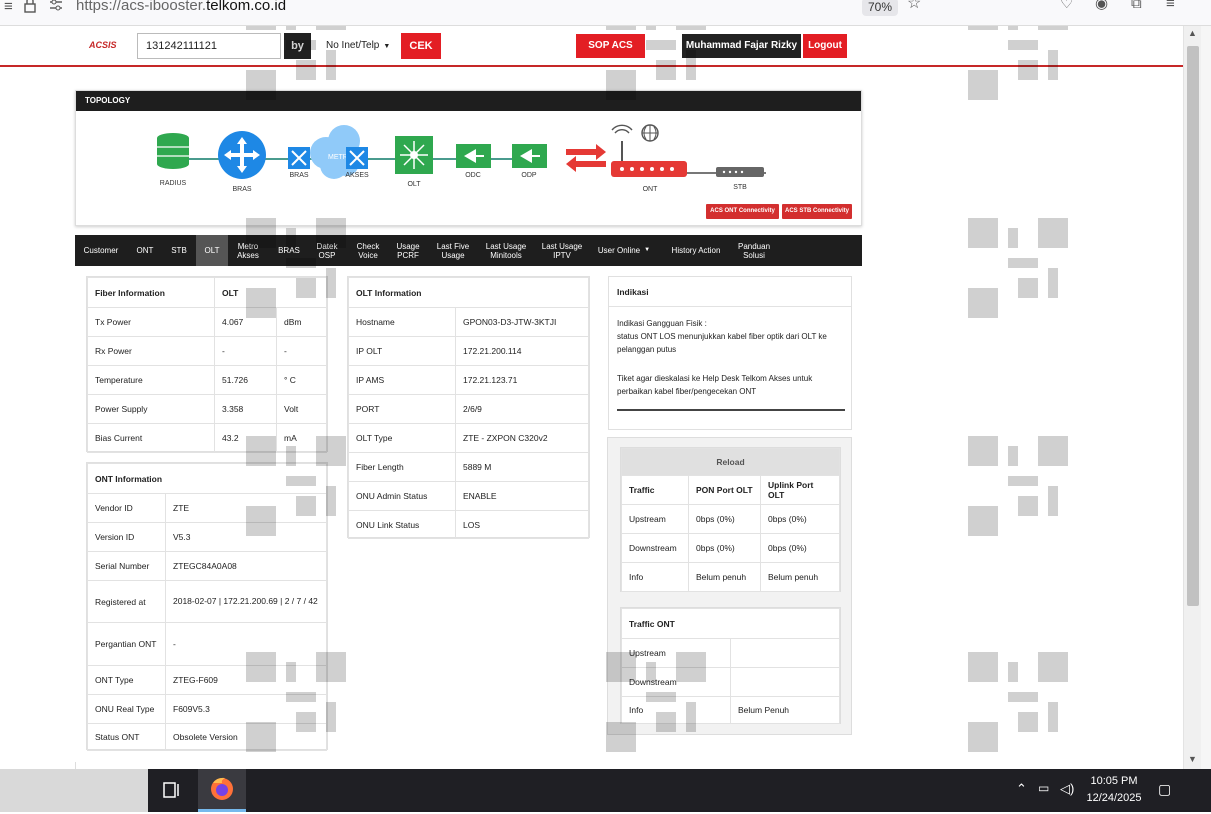 This screenshot has height=814, width=1211. I want to click on scrollbar-thumb, so click(1193, 326).